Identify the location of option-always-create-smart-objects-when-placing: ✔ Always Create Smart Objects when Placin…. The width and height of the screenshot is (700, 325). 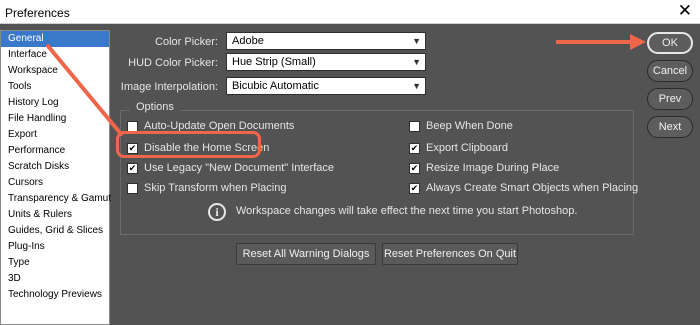
(523, 188).